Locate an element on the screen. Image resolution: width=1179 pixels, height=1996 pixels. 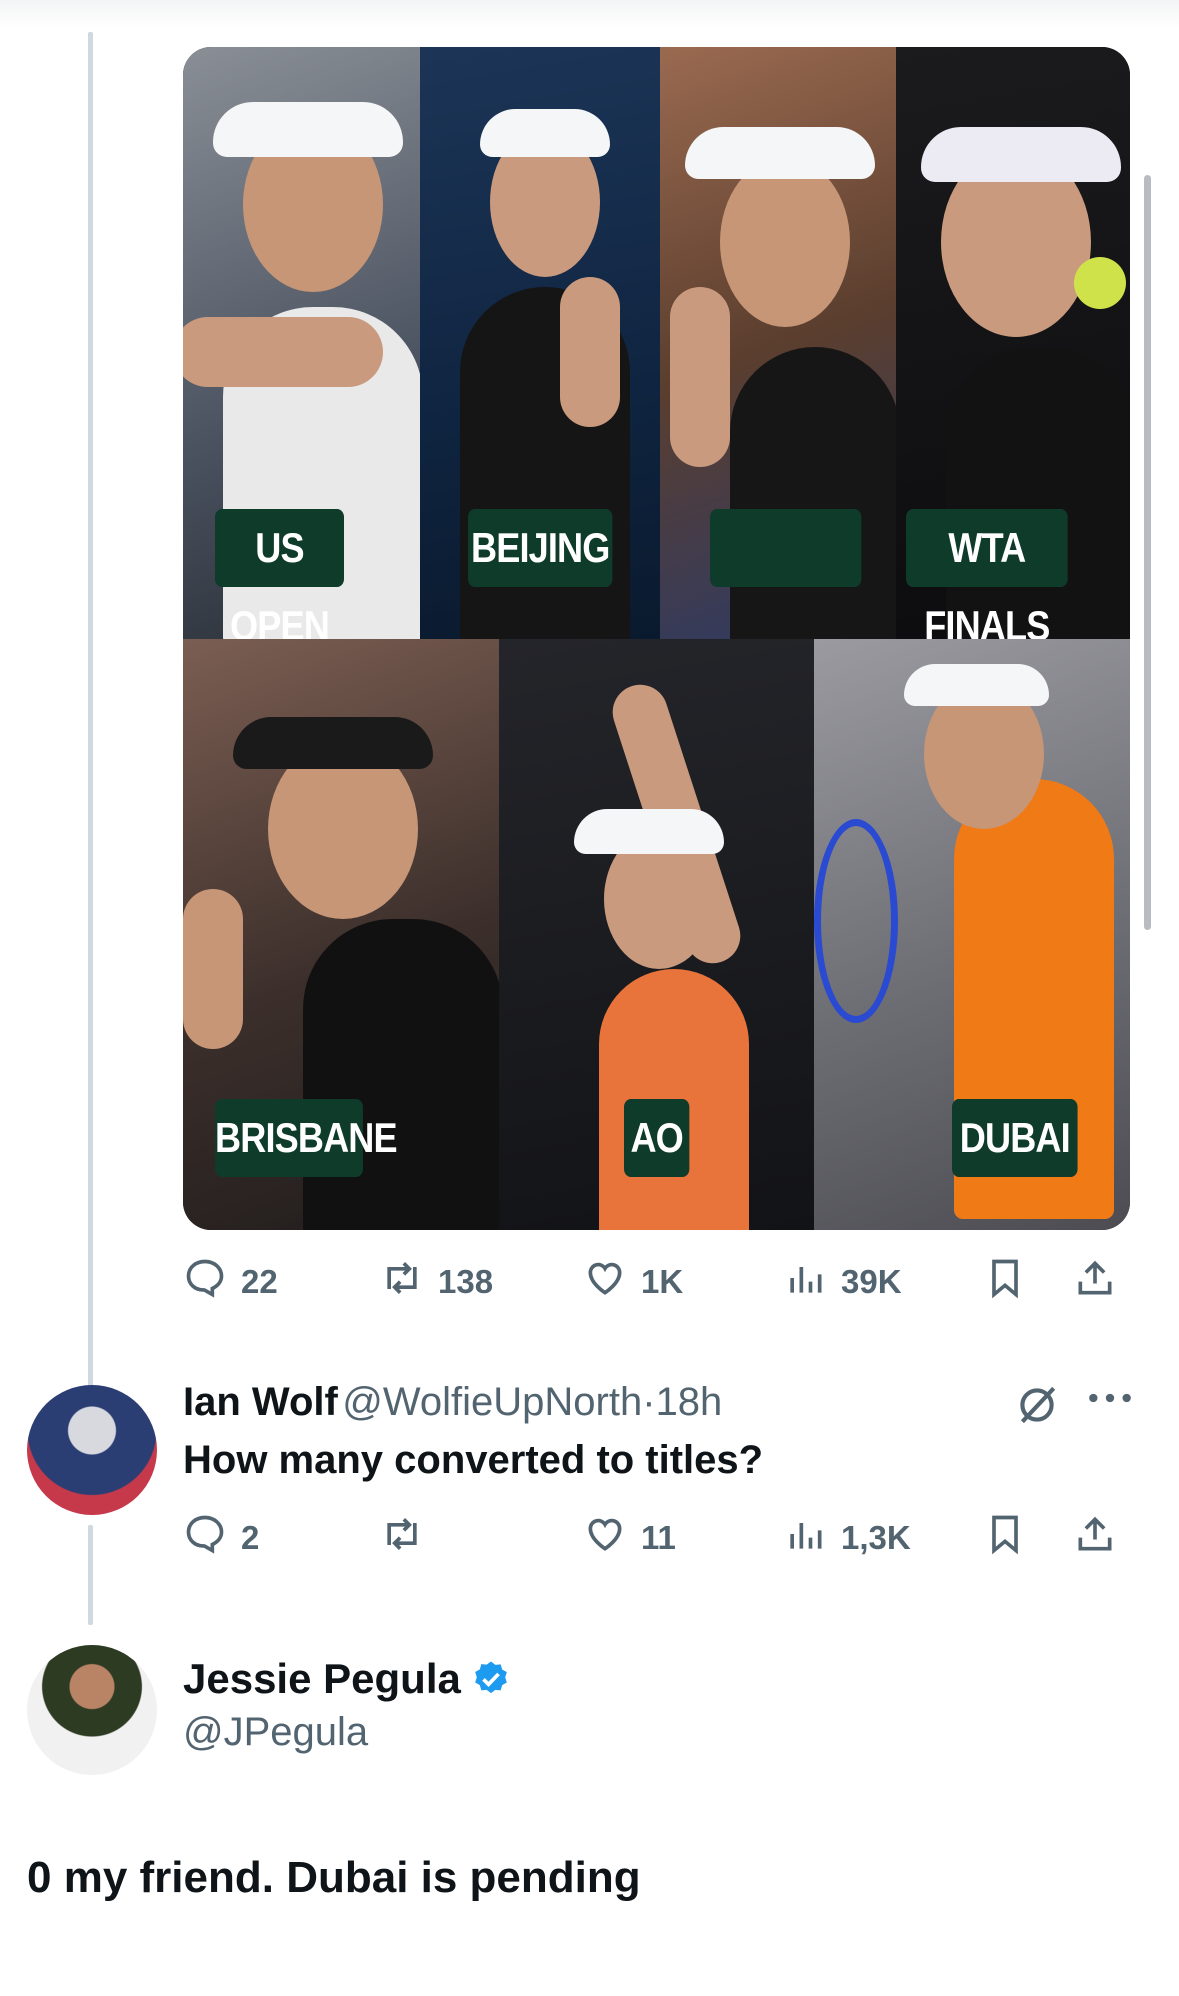
focused-author-row: Jessie Pegula is located at coordinates (347, 1679).